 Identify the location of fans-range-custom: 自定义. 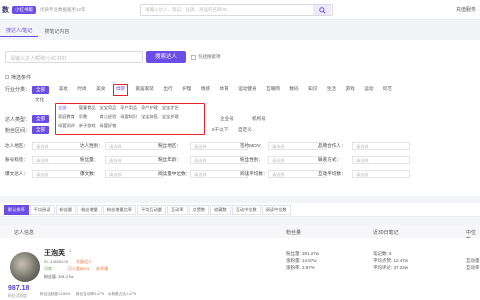
(245, 130).